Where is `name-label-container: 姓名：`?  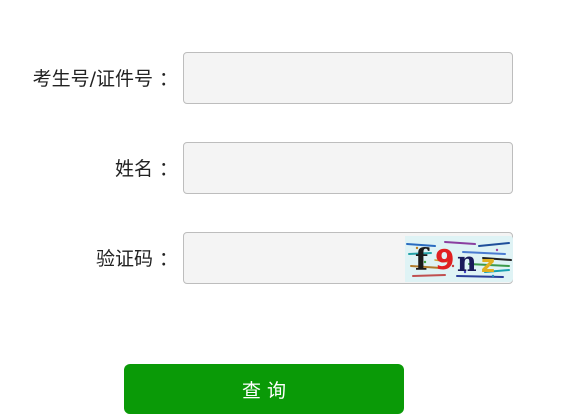
name-label-container: 姓名： is located at coordinates (146, 169).